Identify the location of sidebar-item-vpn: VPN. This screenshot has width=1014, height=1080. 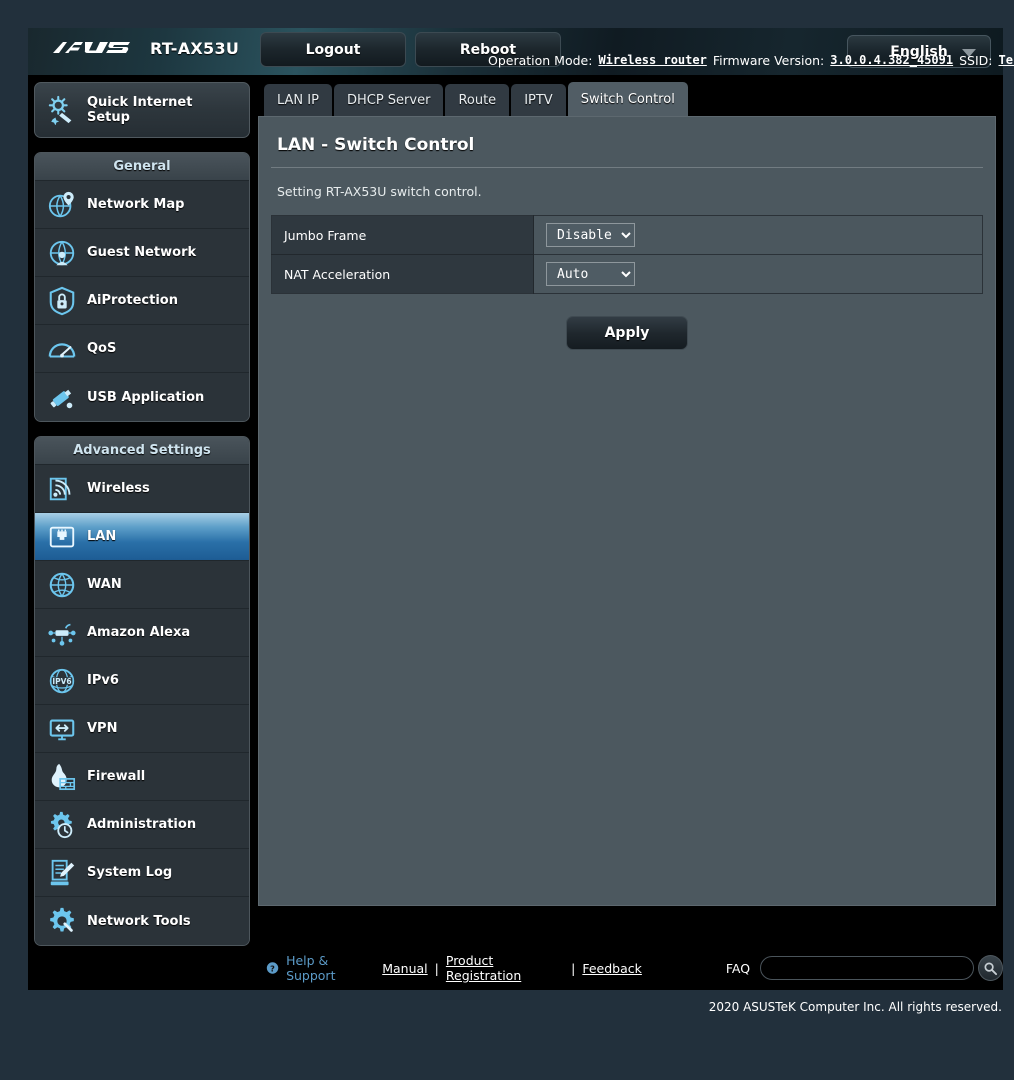
(142, 729).